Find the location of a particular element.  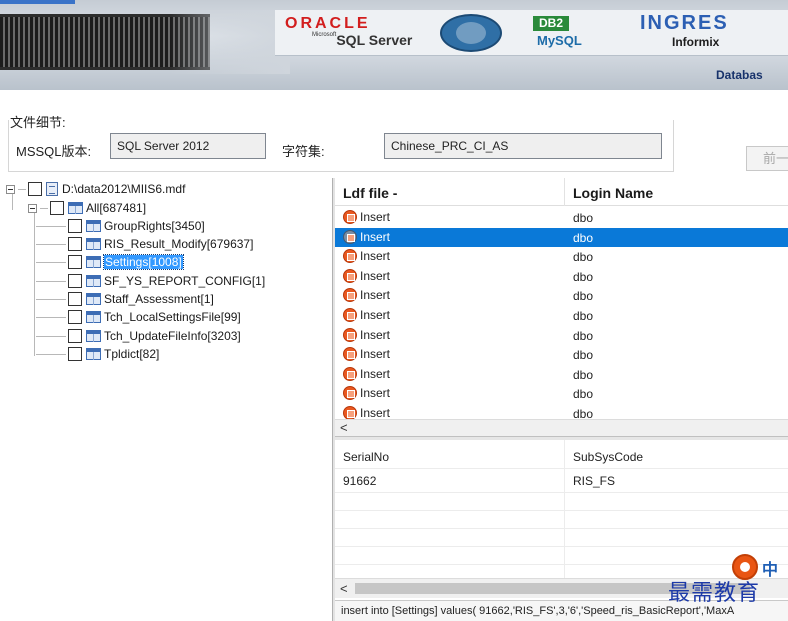

tree-node-table: Staff_Assessment[1] is located at coordinates (125, 299).